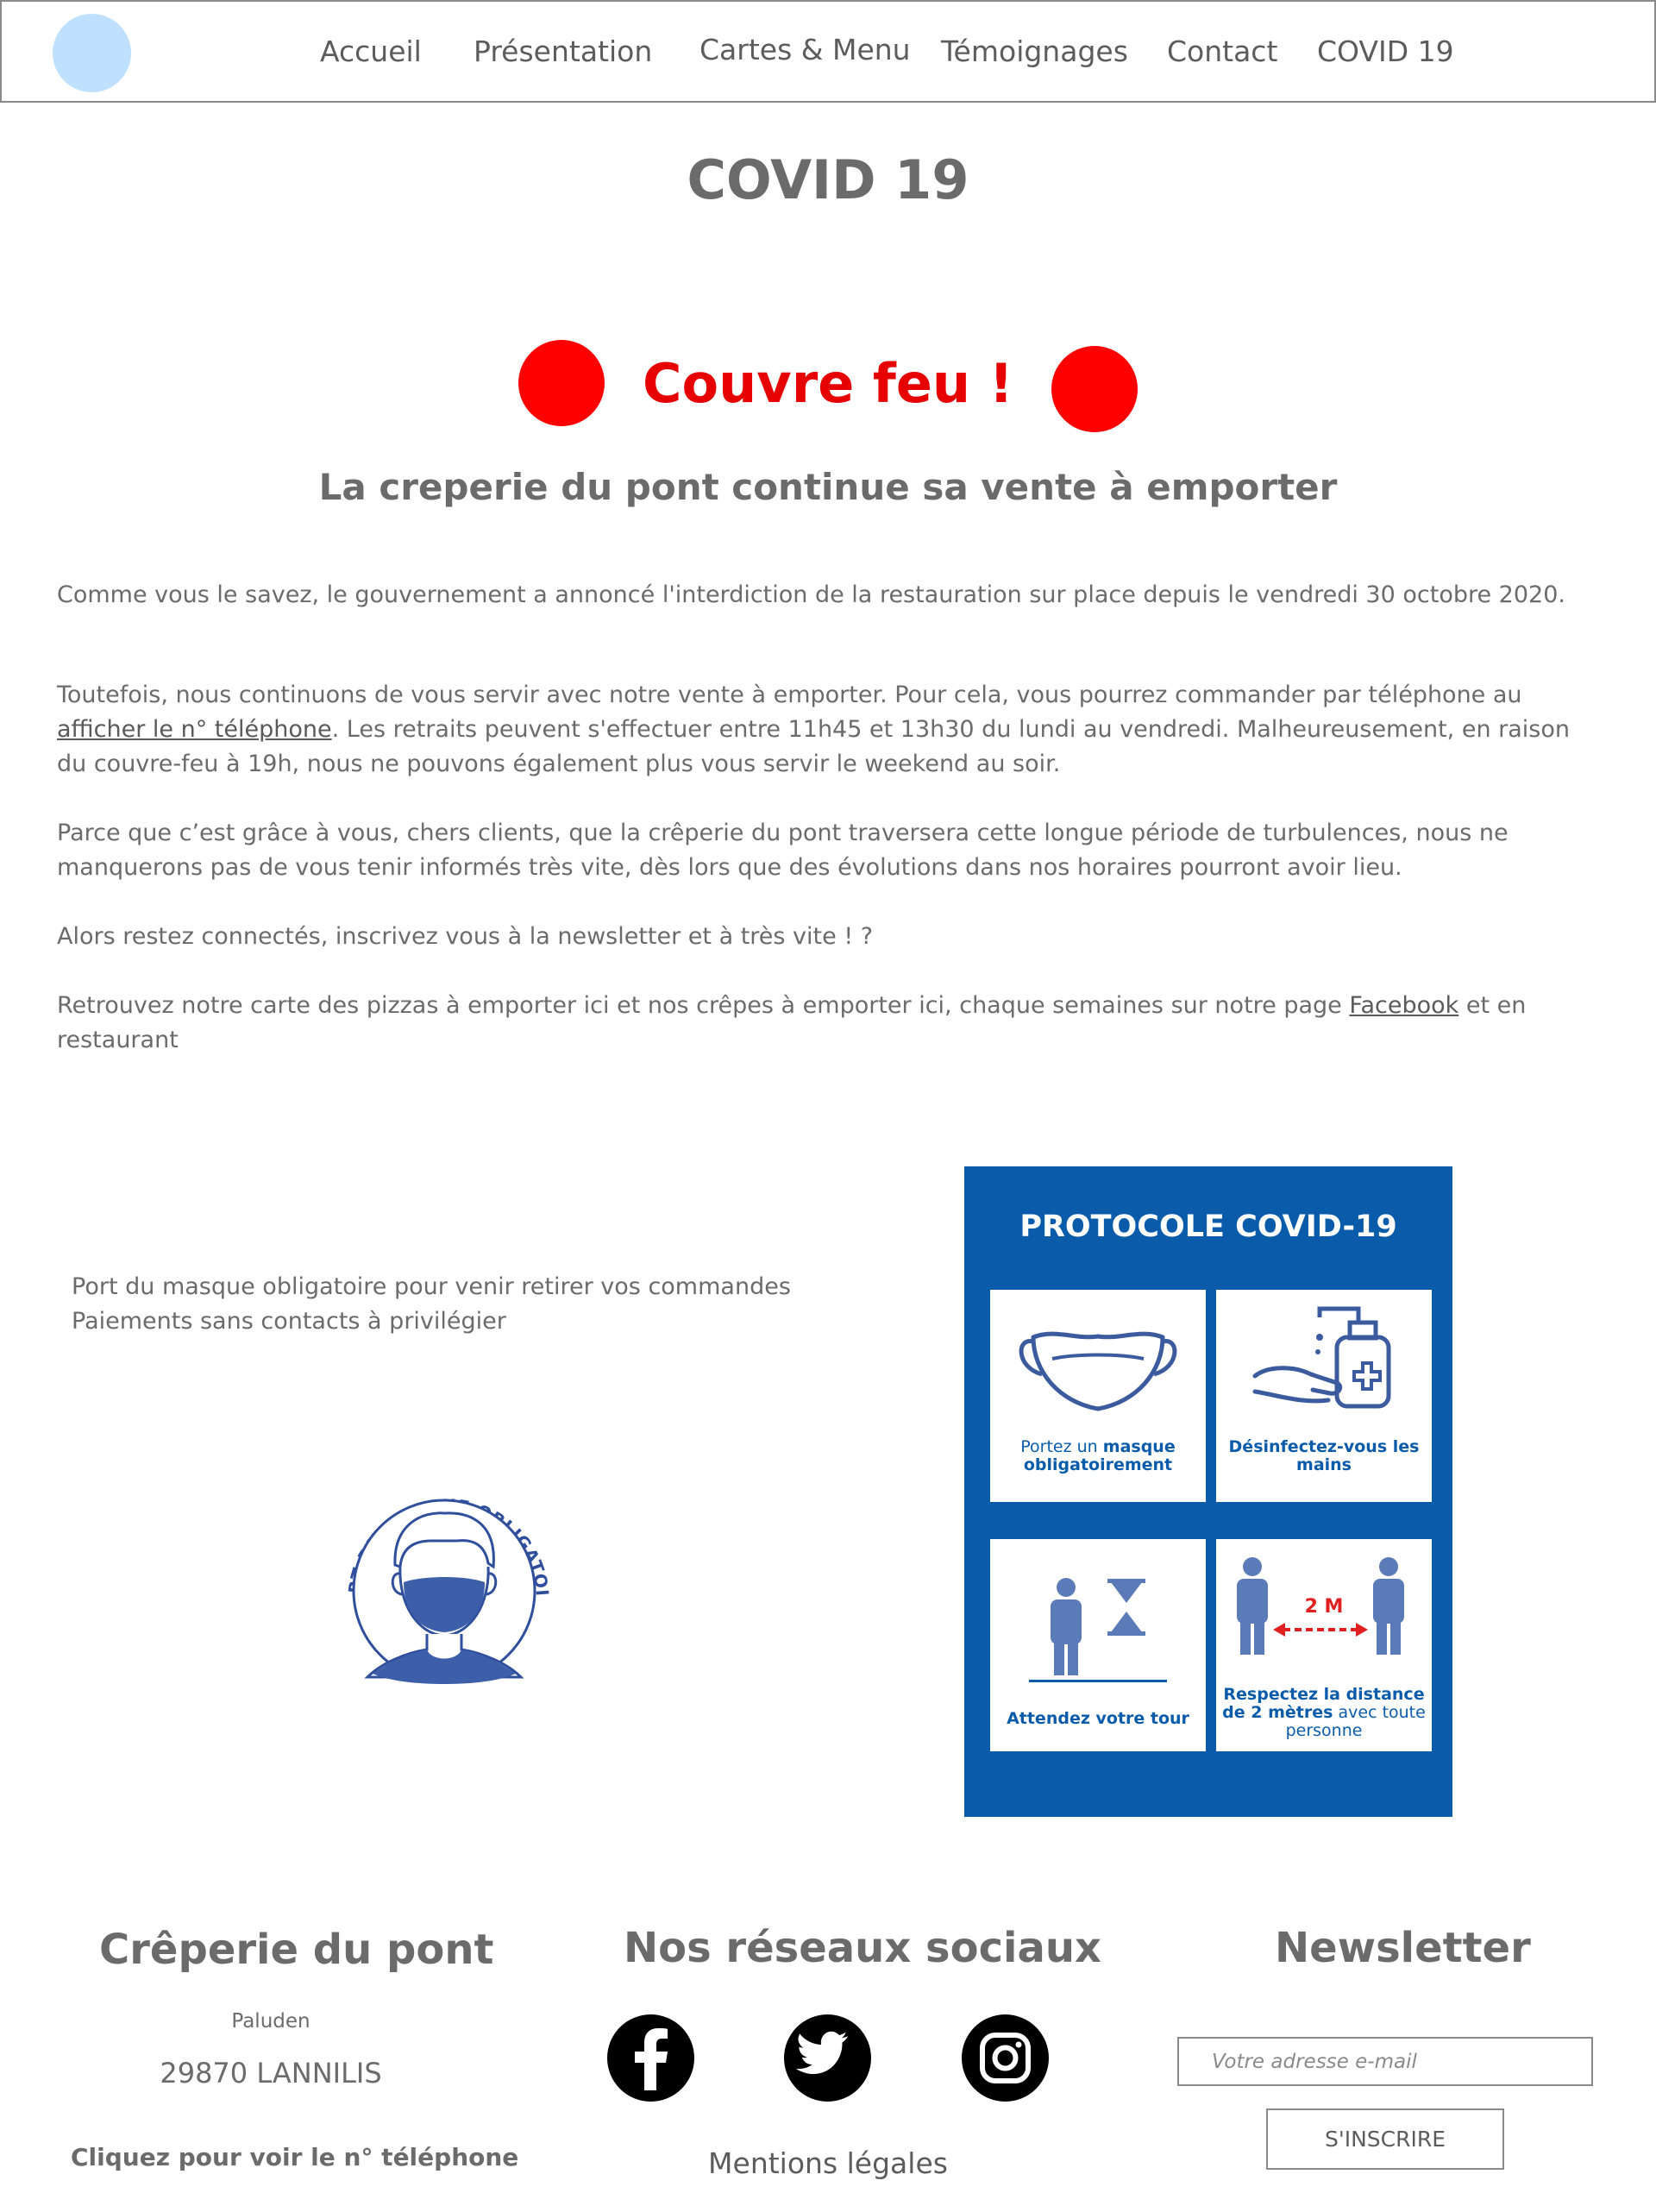 The image size is (1656, 2212). I want to click on nav-presentation: Présentation, so click(563, 52).